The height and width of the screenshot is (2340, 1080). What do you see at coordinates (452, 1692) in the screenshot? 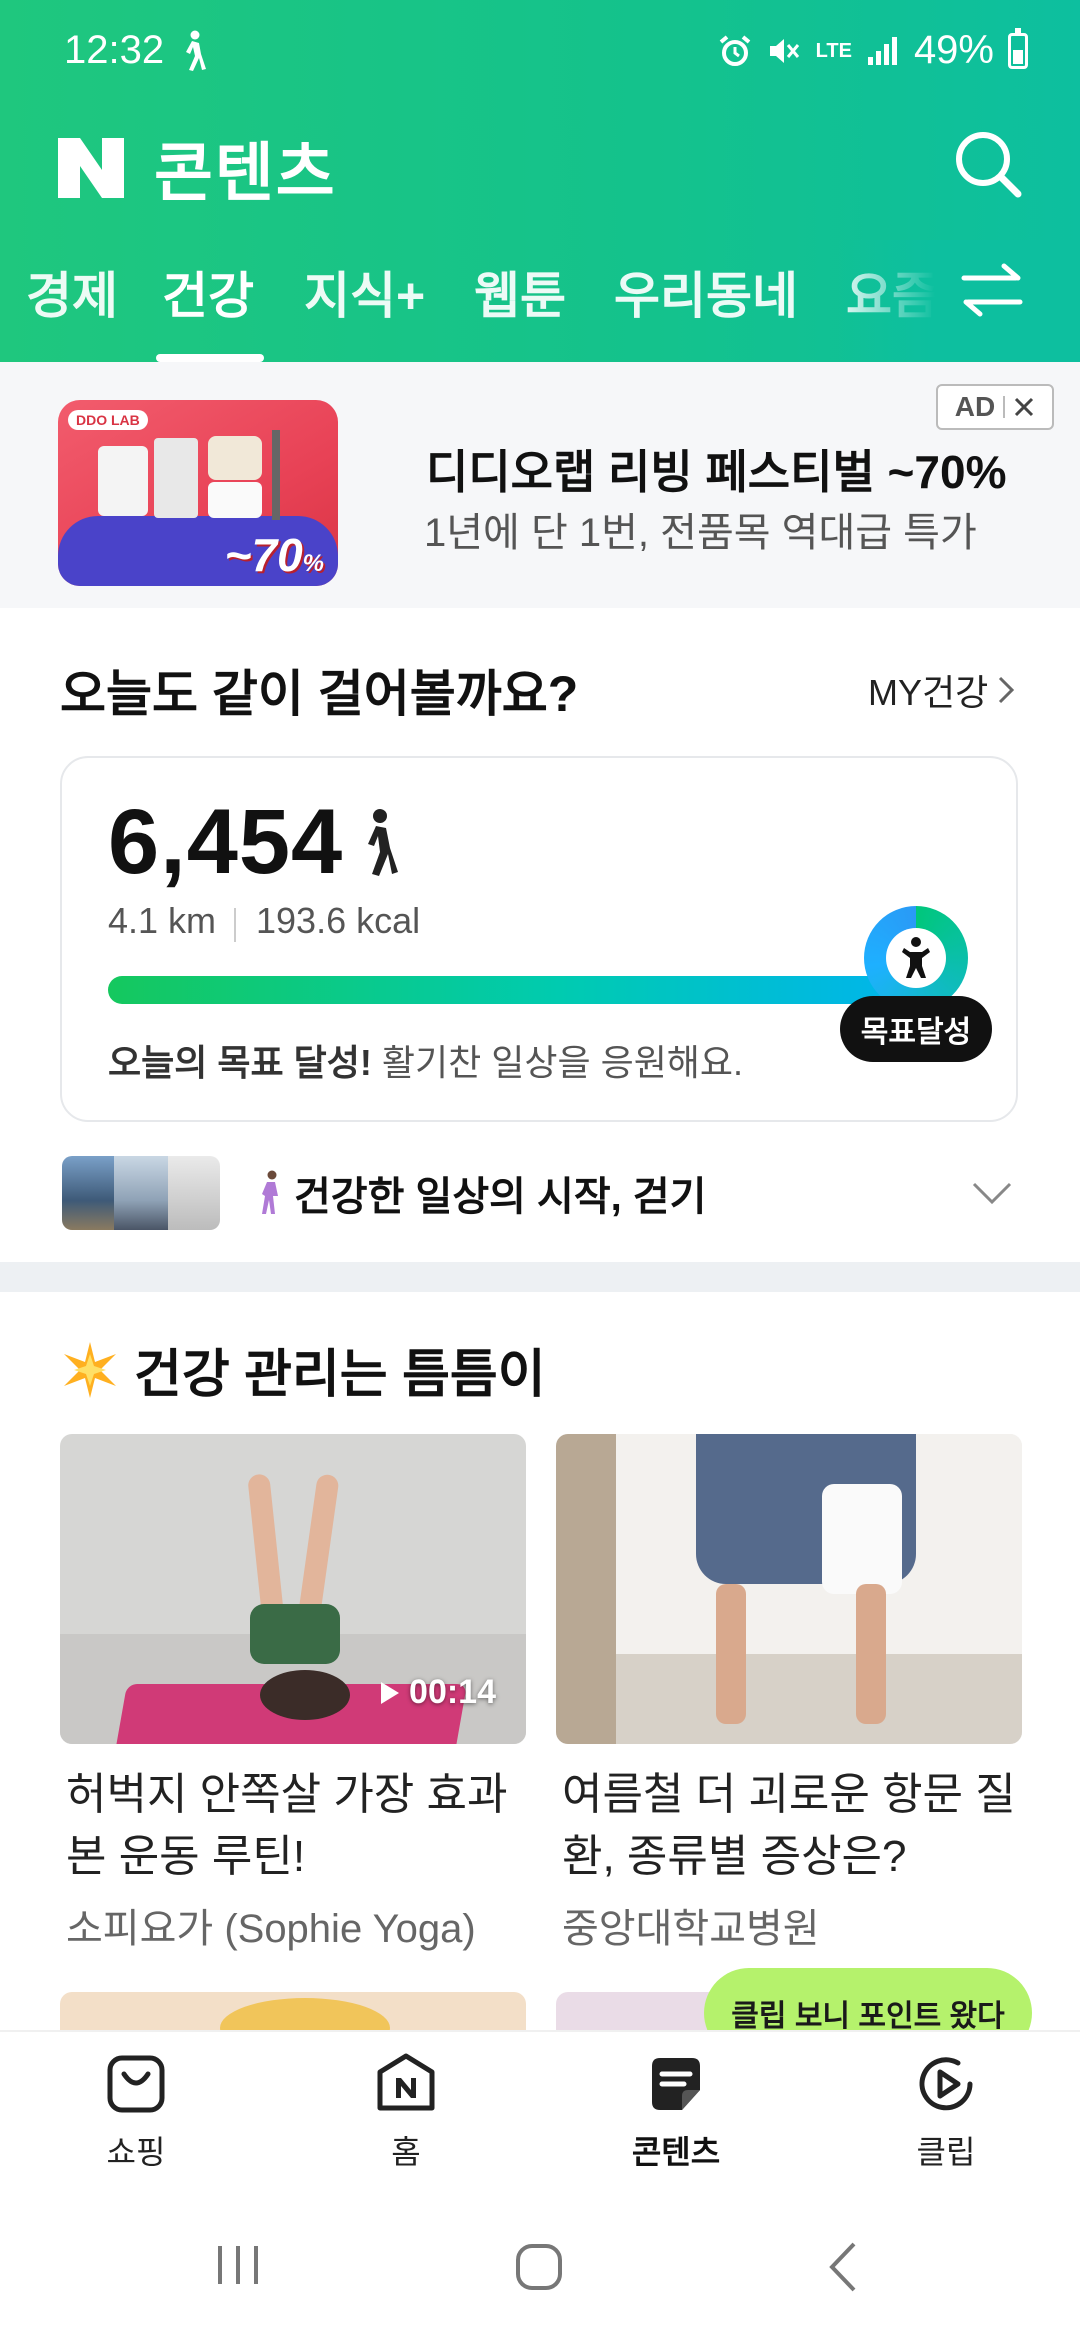
I see `video-duration-text: 00:14` at bounding box center [452, 1692].